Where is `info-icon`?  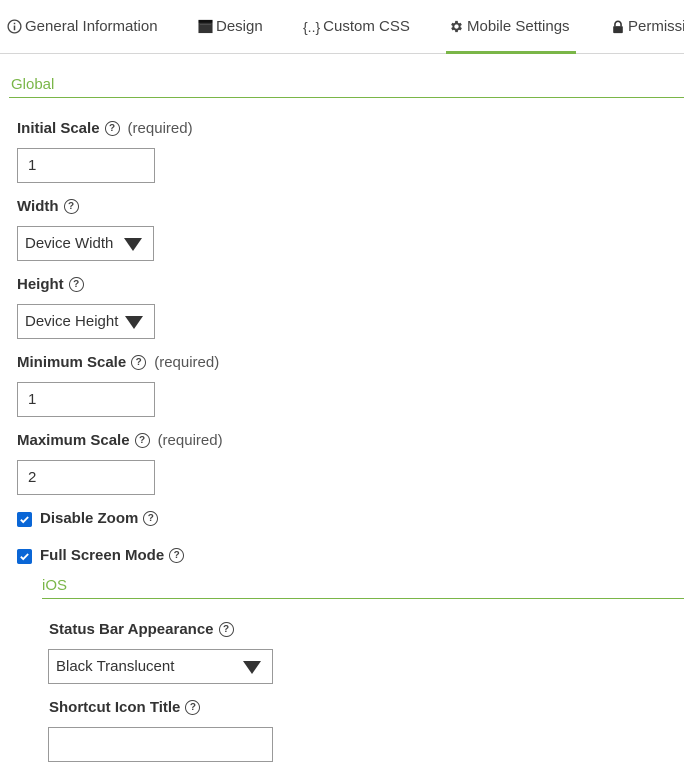 info-icon is located at coordinates (14, 26).